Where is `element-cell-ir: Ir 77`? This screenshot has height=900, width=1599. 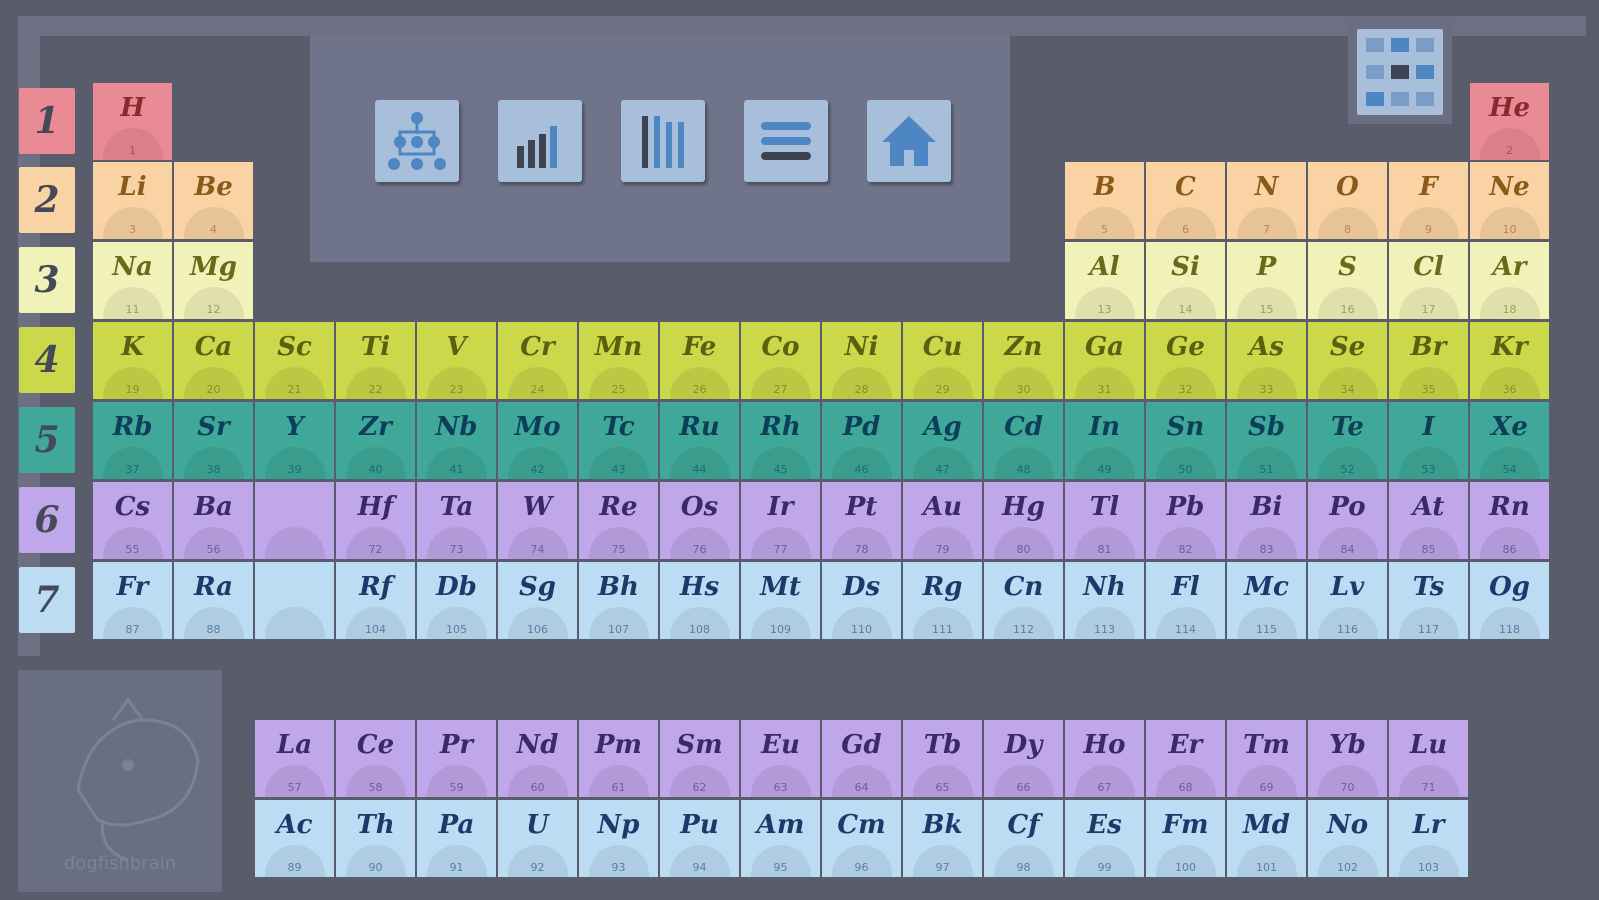
element-cell-ir: Ir 77 is located at coordinates (780, 520).